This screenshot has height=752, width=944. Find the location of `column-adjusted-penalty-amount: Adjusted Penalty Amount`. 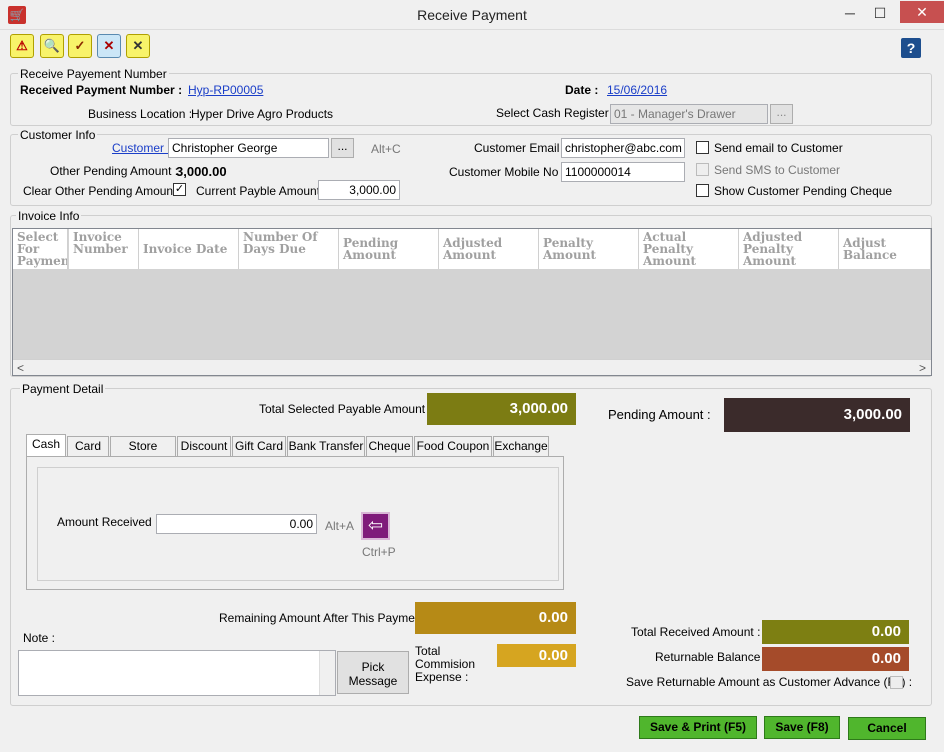

column-adjusted-penalty-amount: Adjusted Penalty Amount is located at coordinates (789, 249).